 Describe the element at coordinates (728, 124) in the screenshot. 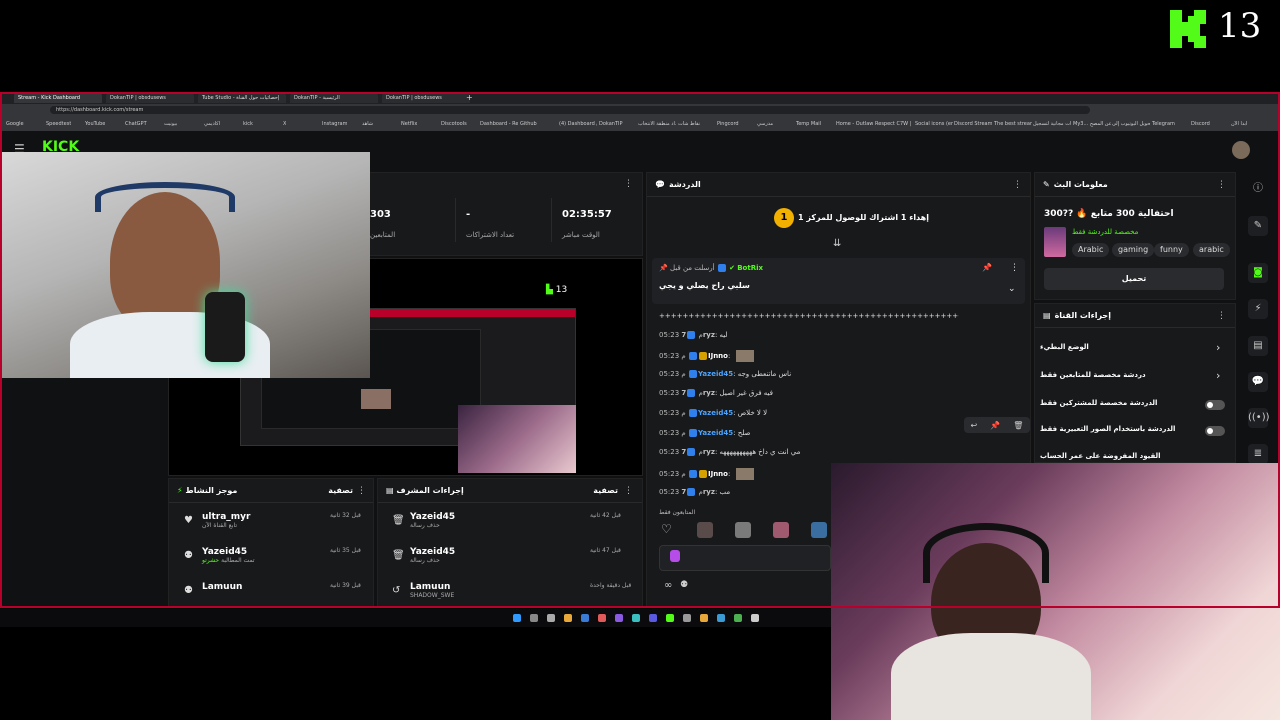

I see `bookmark: Pingcord` at that location.